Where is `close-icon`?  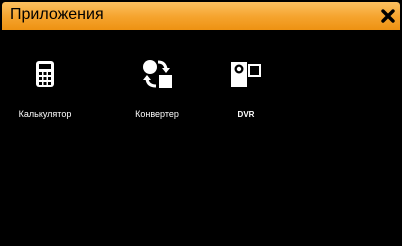
close-icon is located at coordinates (388, 16).